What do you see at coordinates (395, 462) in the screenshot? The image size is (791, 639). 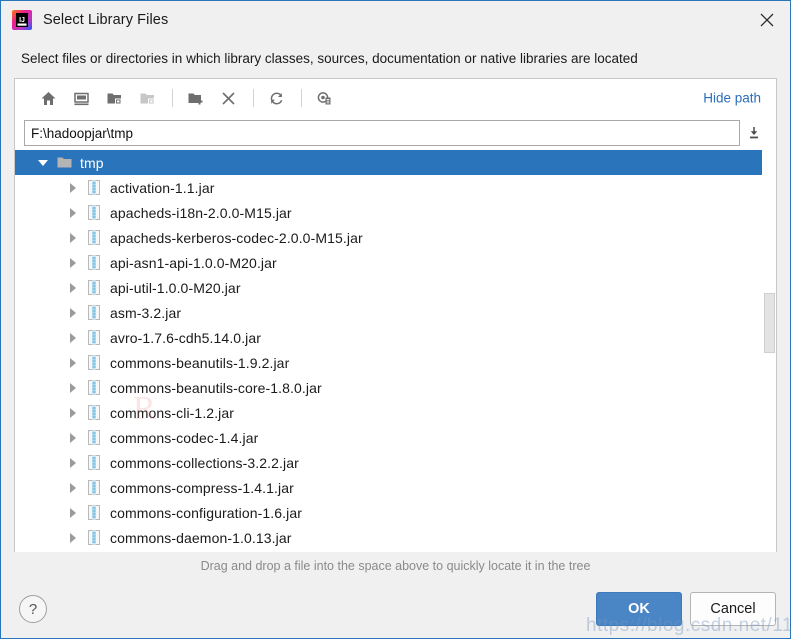 I see `tree-row: commons-collections-3.2.2.jar` at bounding box center [395, 462].